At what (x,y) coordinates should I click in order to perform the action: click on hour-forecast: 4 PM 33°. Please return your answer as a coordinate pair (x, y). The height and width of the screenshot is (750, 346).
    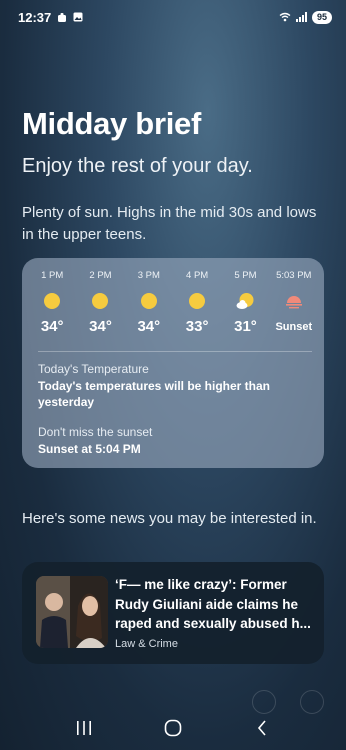
    Looking at the image, I should click on (197, 302).